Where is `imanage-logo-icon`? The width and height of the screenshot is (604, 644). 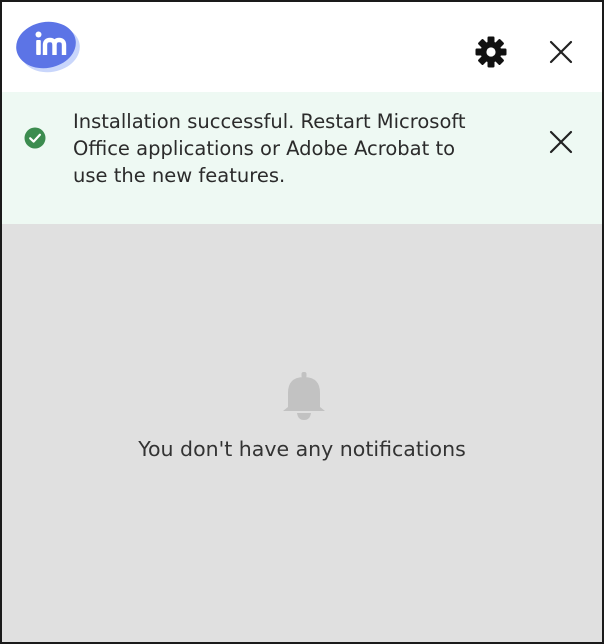 imanage-logo-icon is located at coordinates (48, 47).